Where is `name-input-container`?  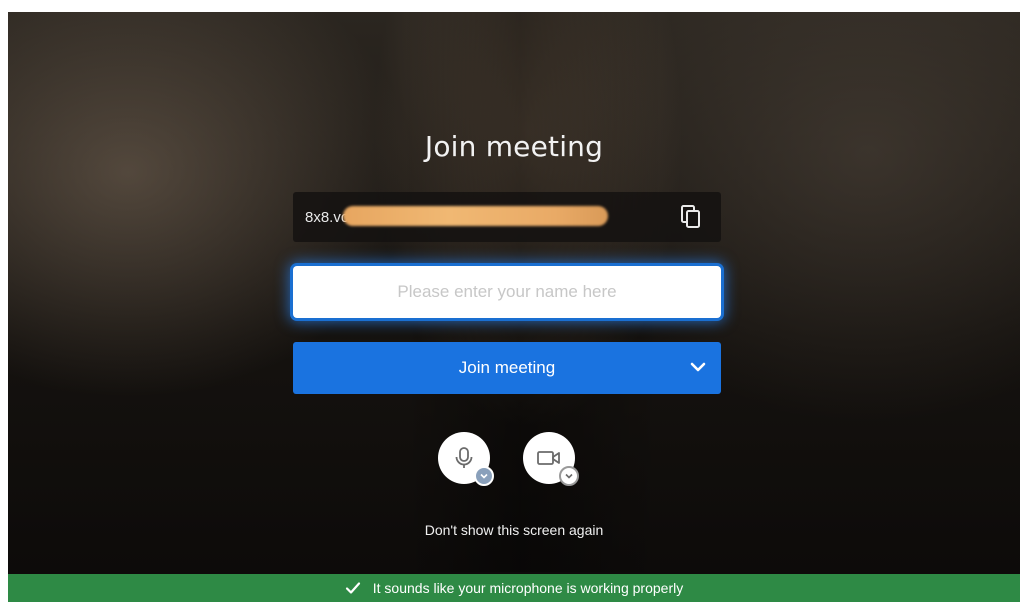 name-input-container is located at coordinates (507, 292).